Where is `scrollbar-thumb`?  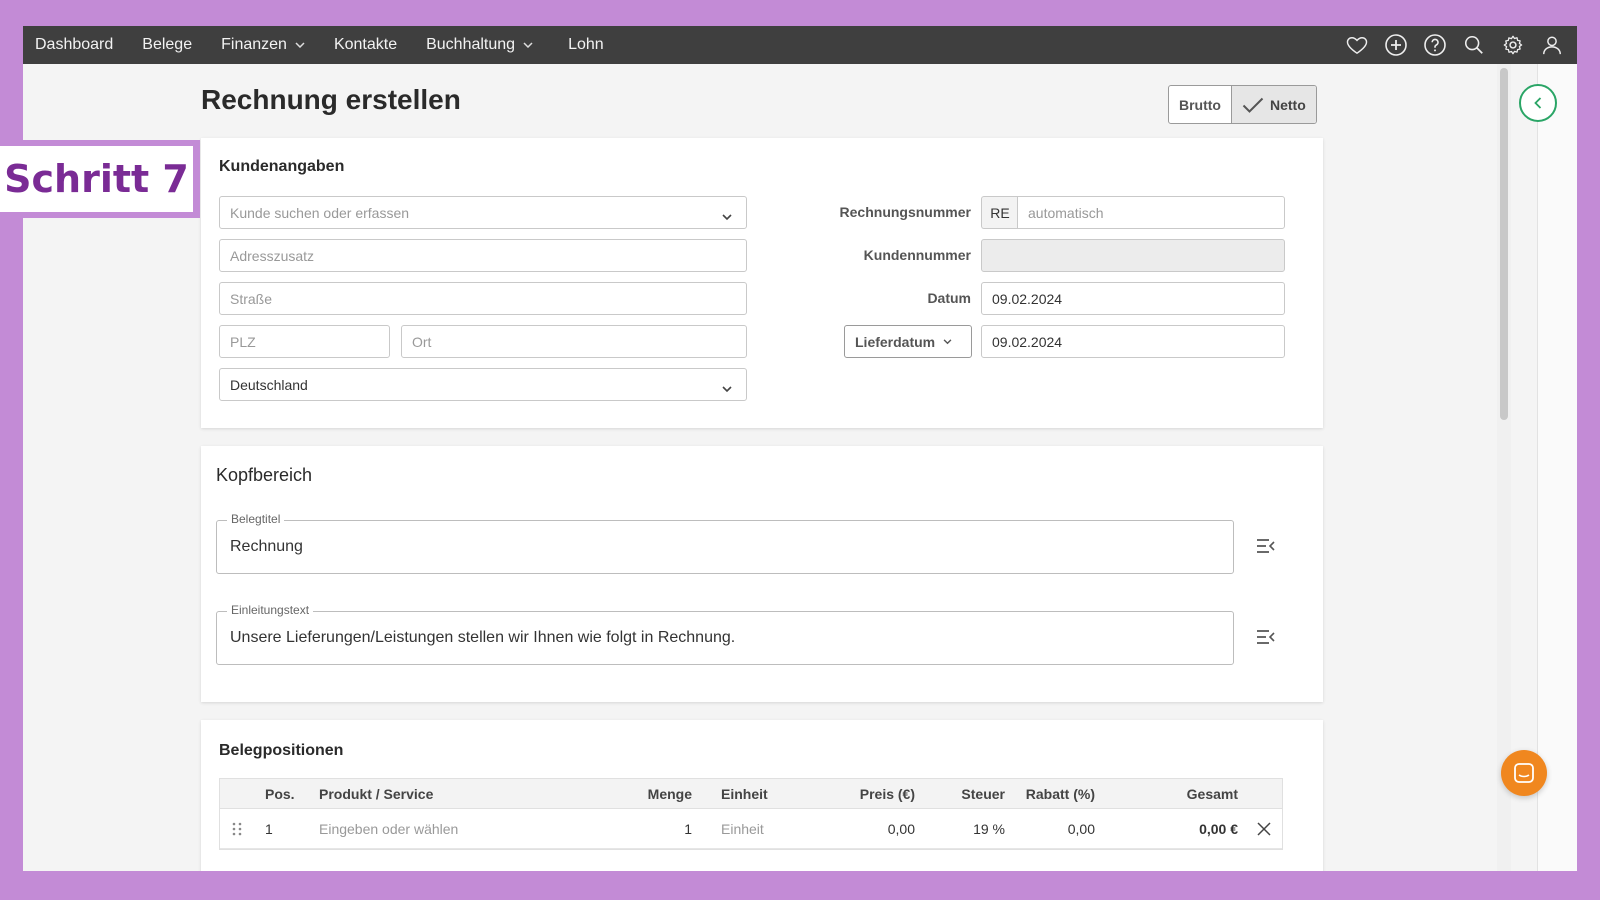
scrollbar-thumb is located at coordinates (1504, 244).